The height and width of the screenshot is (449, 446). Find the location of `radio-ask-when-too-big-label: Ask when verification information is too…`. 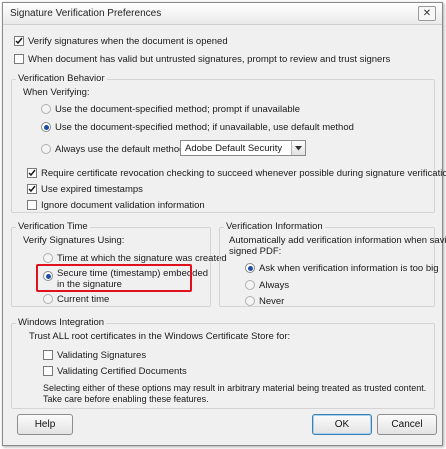

radio-ask-when-too-big-label: Ask when verification information is too… is located at coordinates (349, 268).